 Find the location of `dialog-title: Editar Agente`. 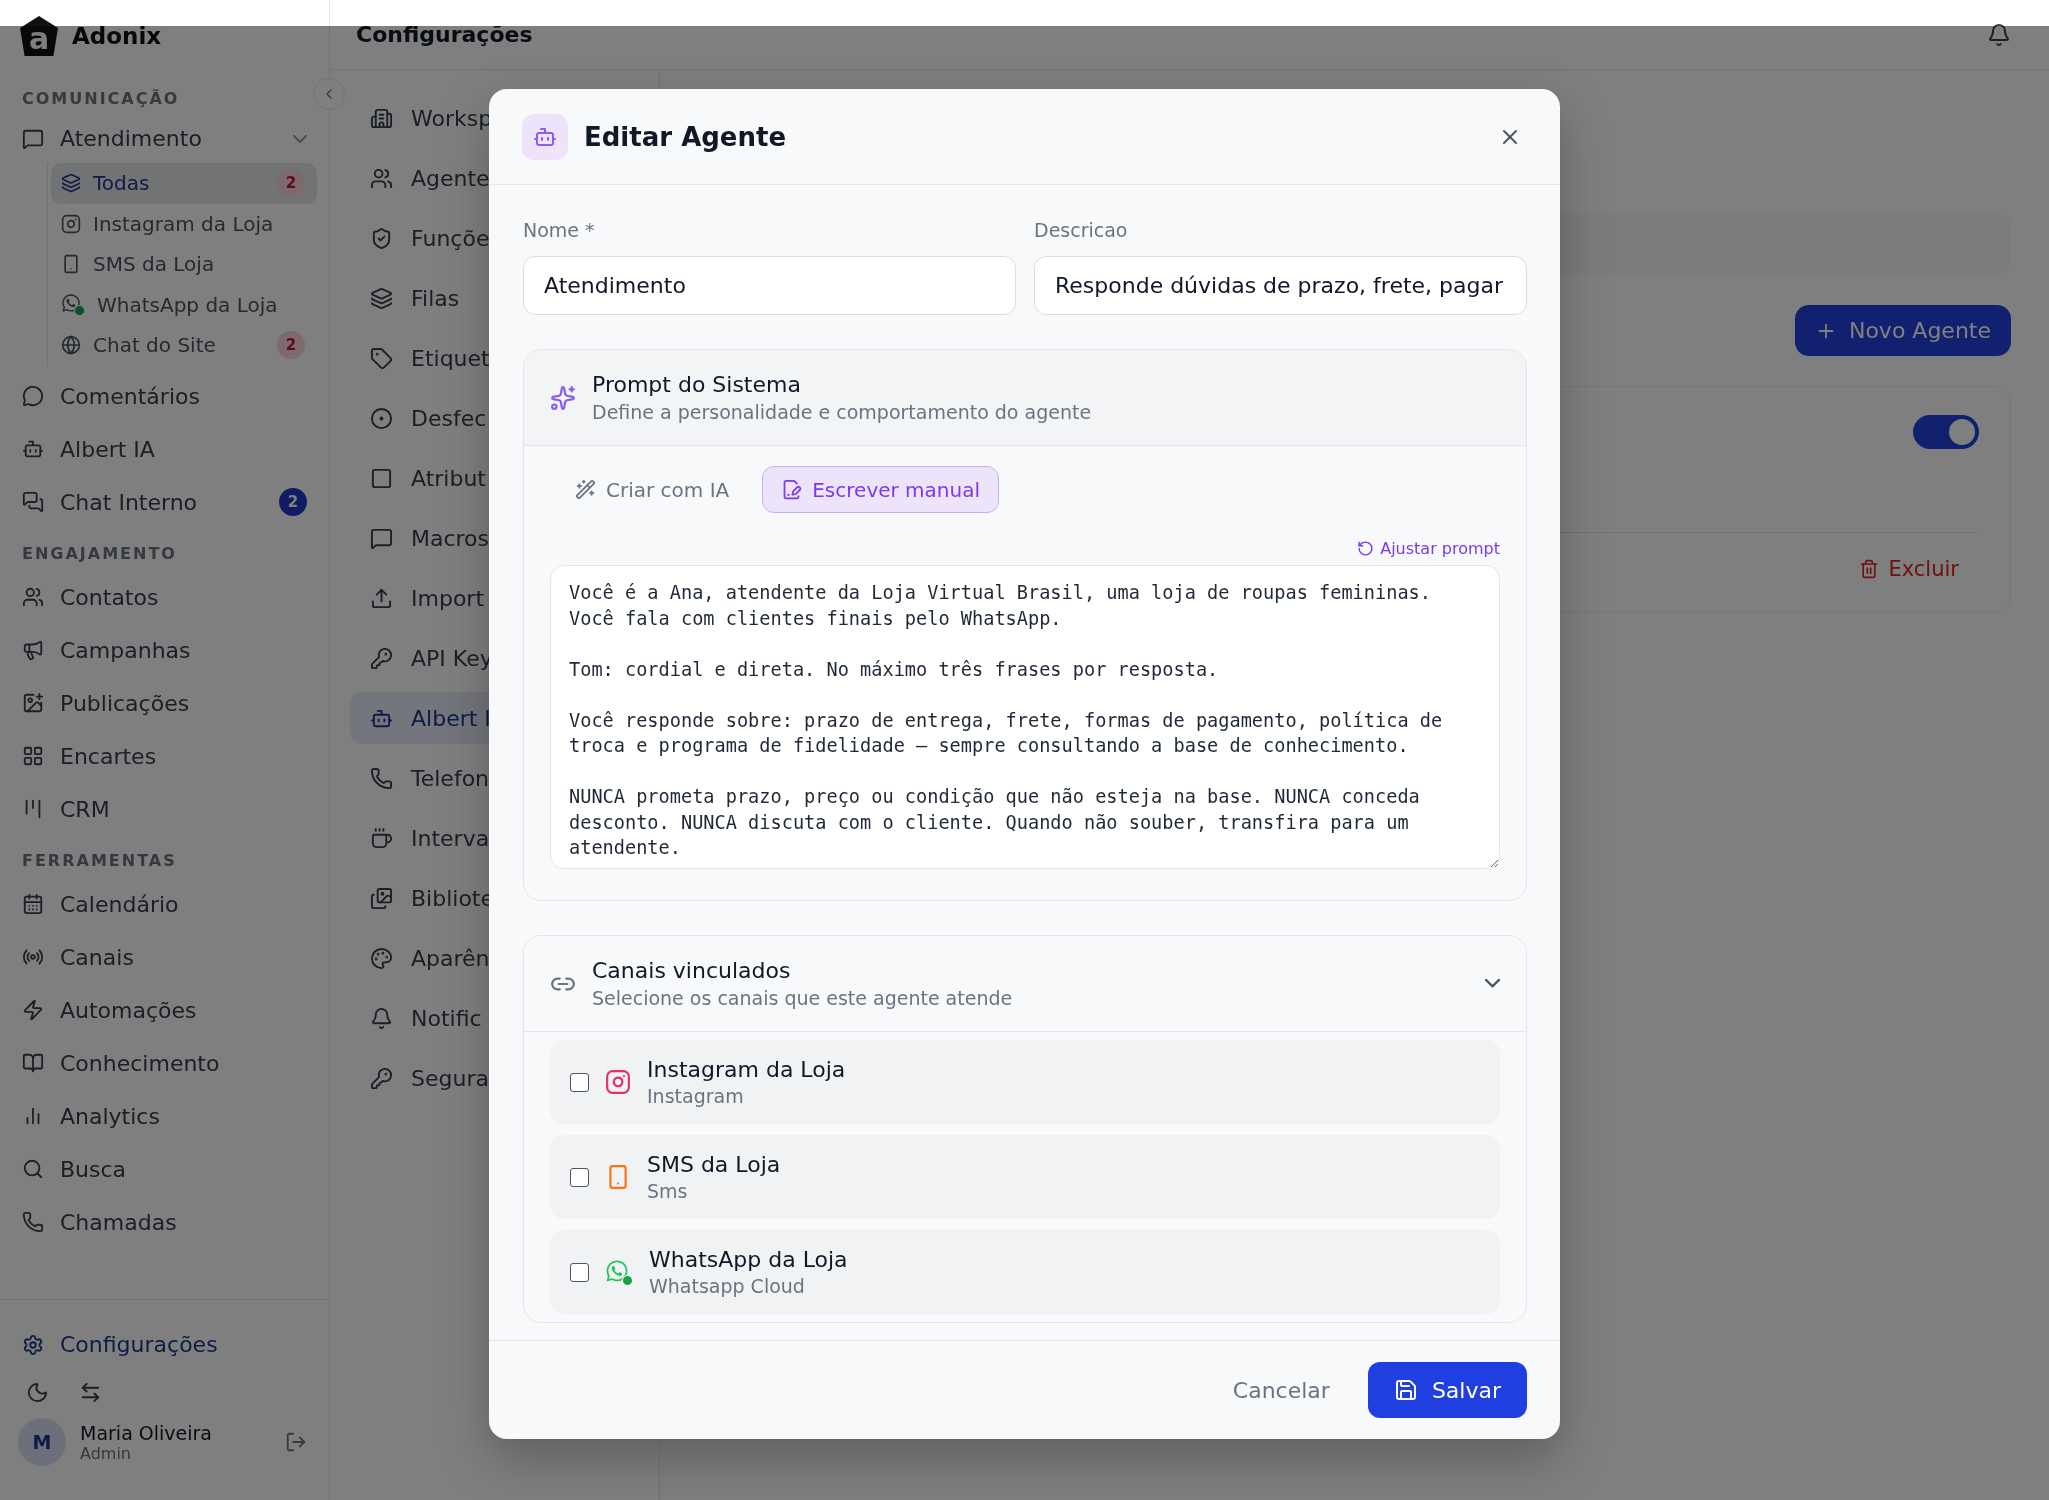

dialog-title: Editar Agente is located at coordinates (686, 136).